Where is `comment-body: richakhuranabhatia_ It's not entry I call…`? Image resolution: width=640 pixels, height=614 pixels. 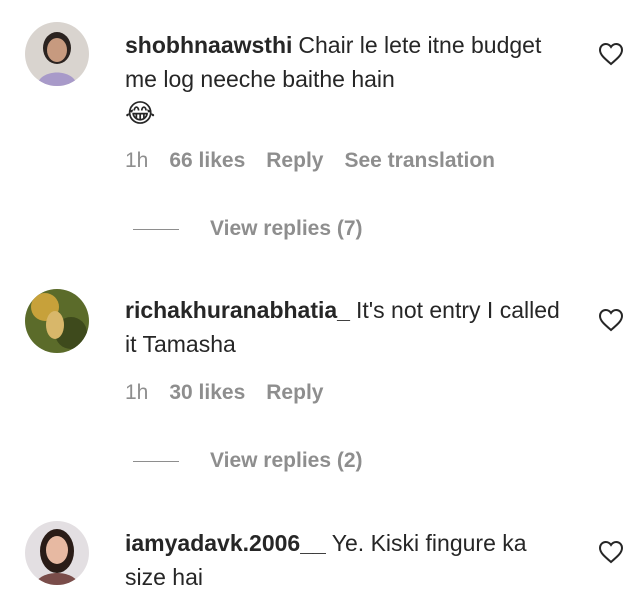
comment-body: richakhuranabhatia_ It's not entry I call… is located at coordinates (345, 327).